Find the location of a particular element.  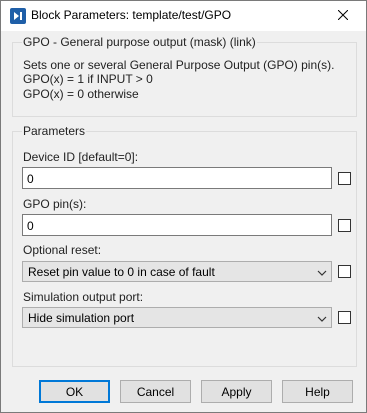

help-button: Help is located at coordinates (317, 391).